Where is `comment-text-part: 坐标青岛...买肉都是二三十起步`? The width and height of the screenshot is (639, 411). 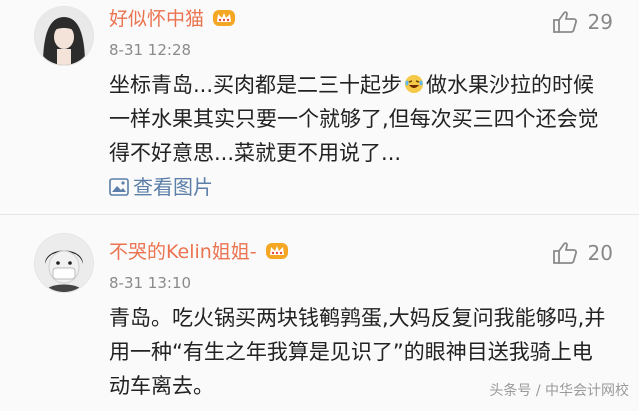
comment-text-part: 坐标青岛...买肉都是二三十起步 is located at coordinates (256, 85).